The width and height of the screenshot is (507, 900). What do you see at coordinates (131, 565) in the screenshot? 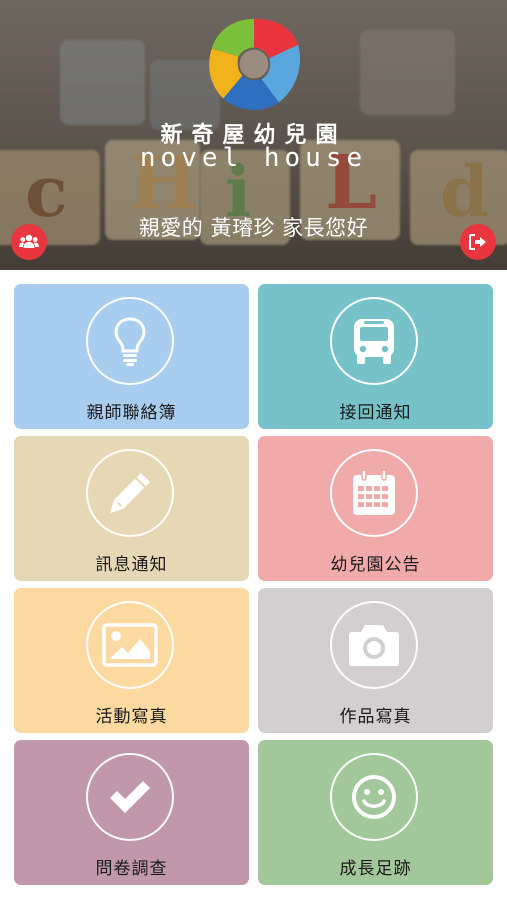
I see `tile-label: 訊息通知` at bounding box center [131, 565].